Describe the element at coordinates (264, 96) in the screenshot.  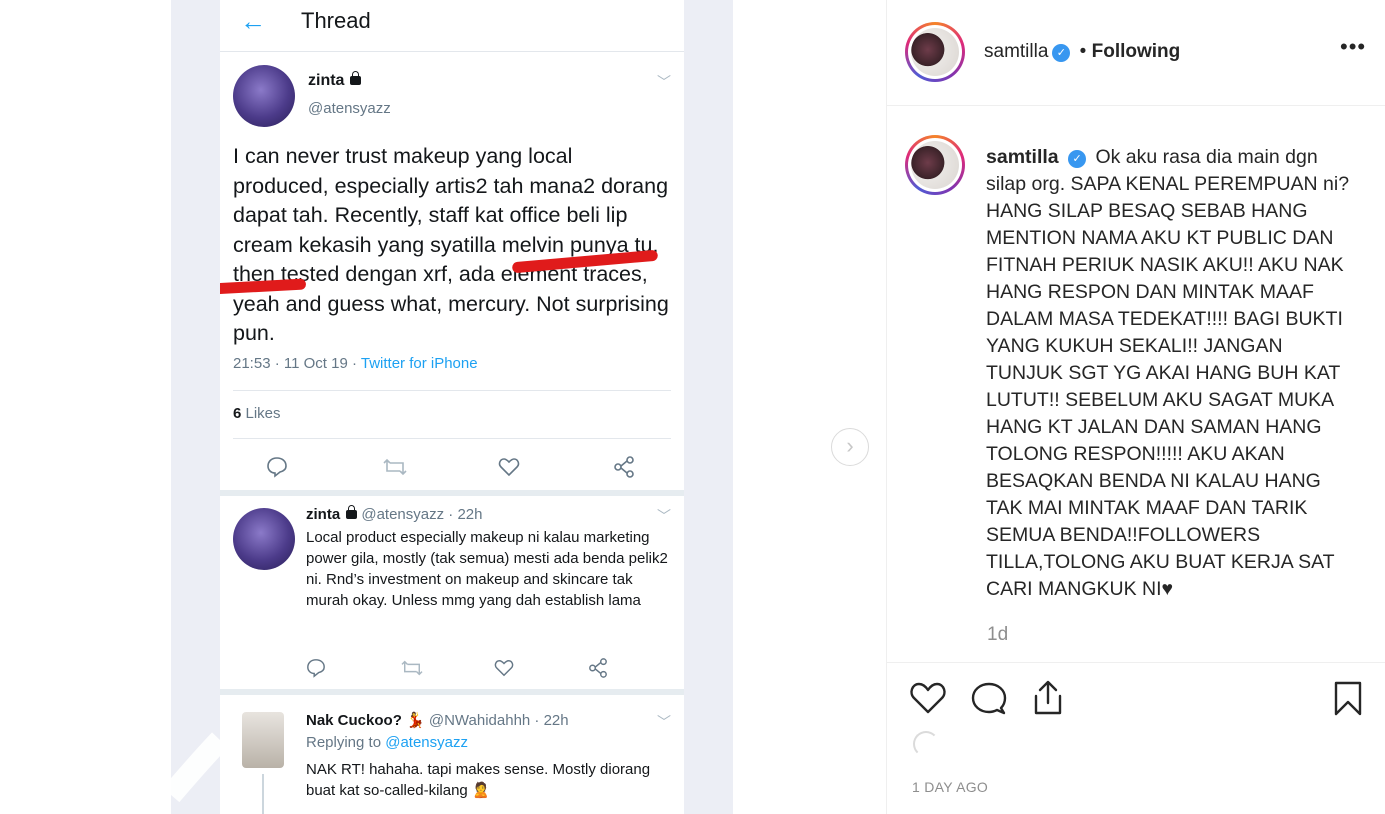
I see `tweet-author-avatar` at that location.